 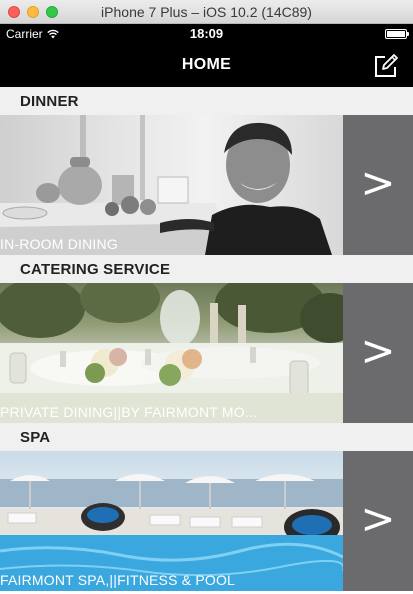 I want to click on compose-button, so click(x=386, y=66).